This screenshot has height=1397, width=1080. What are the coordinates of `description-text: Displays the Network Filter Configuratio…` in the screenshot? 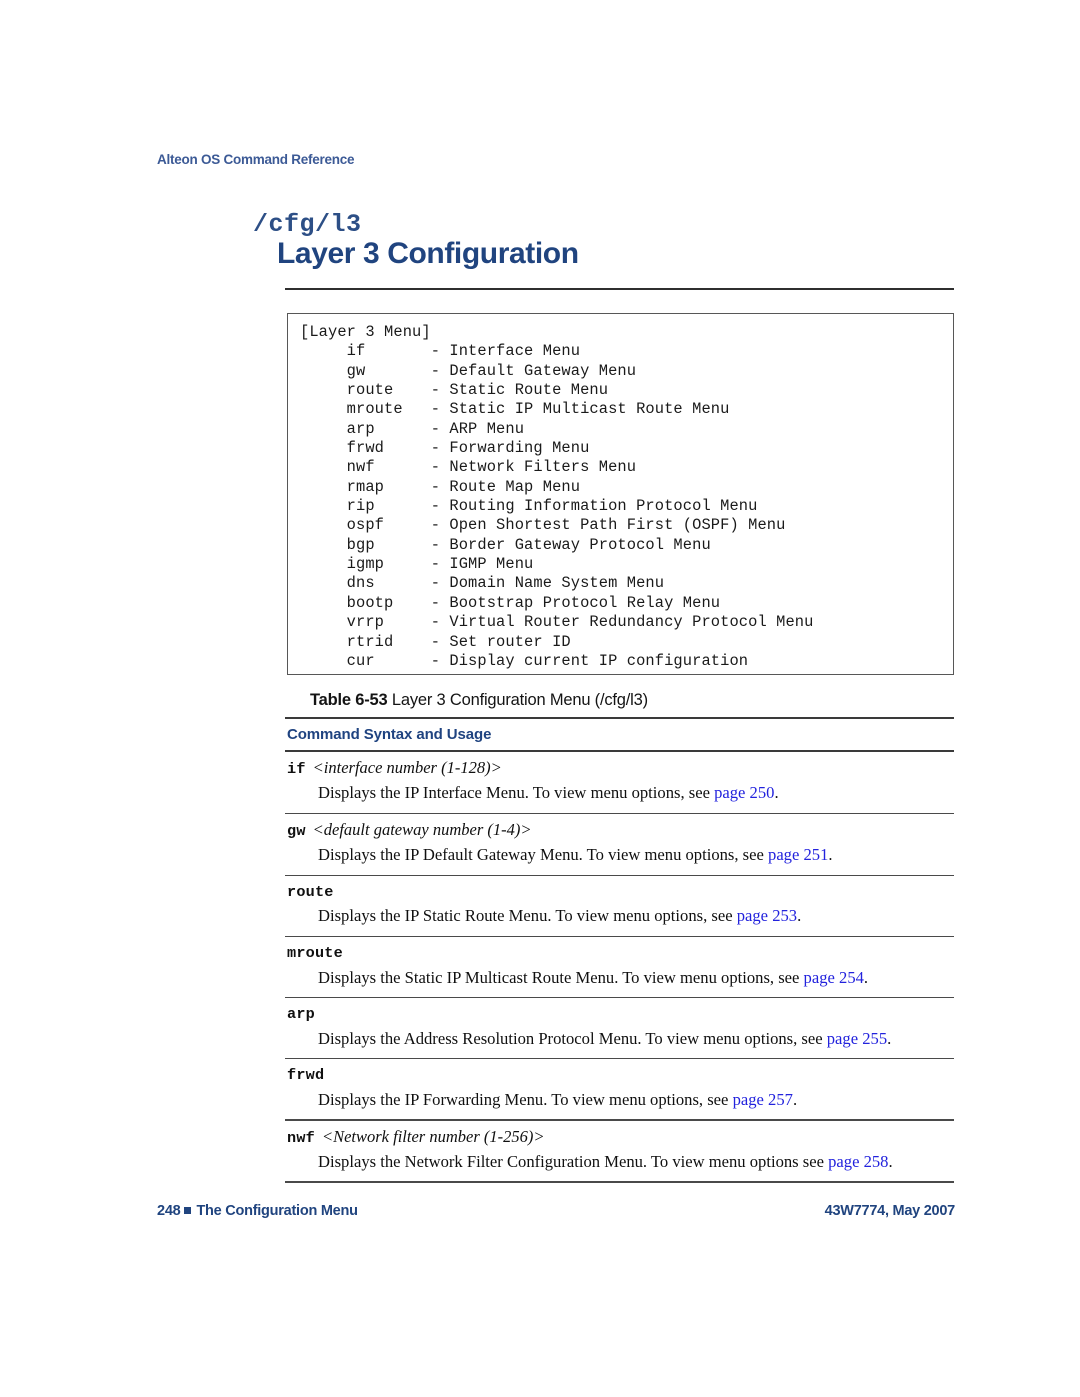 It's located at (573, 1161).